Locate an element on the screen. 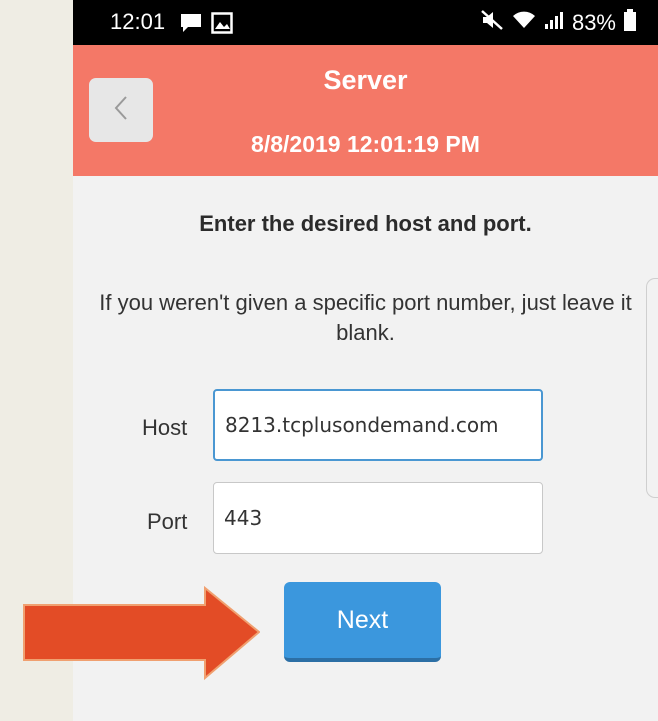 This screenshot has height=721, width=658. port-input is located at coordinates (378, 518).